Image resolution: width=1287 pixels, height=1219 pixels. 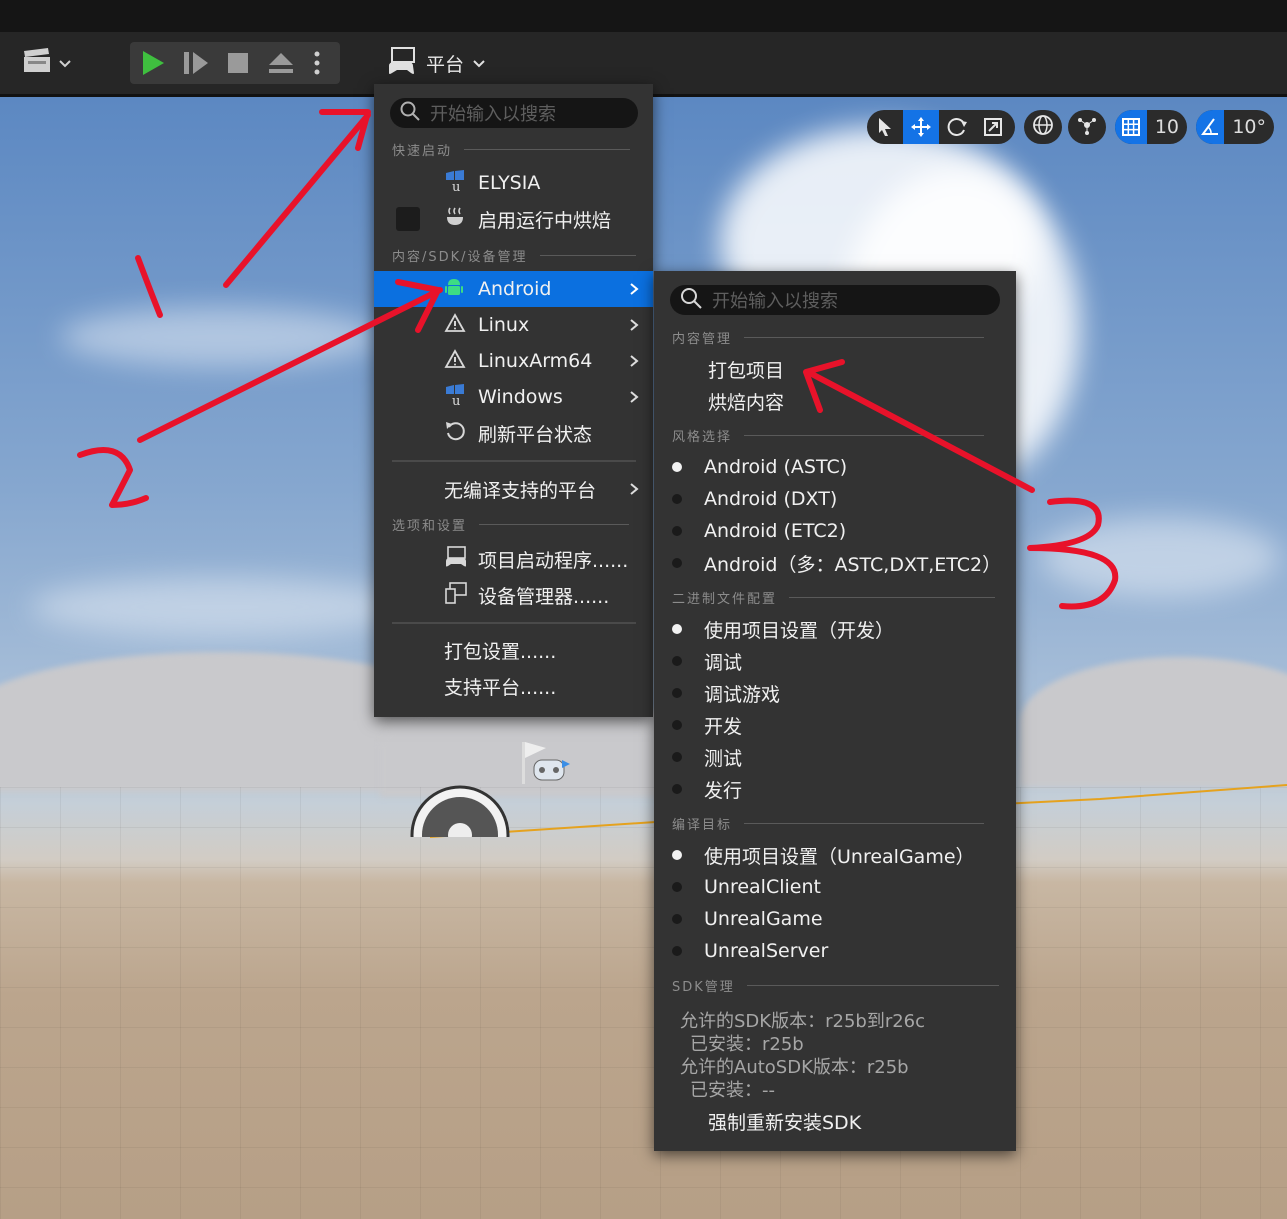 What do you see at coordinates (513, 325) in the screenshot?
I see `platform-item-linux: Linux` at bounding box center [513, 325].